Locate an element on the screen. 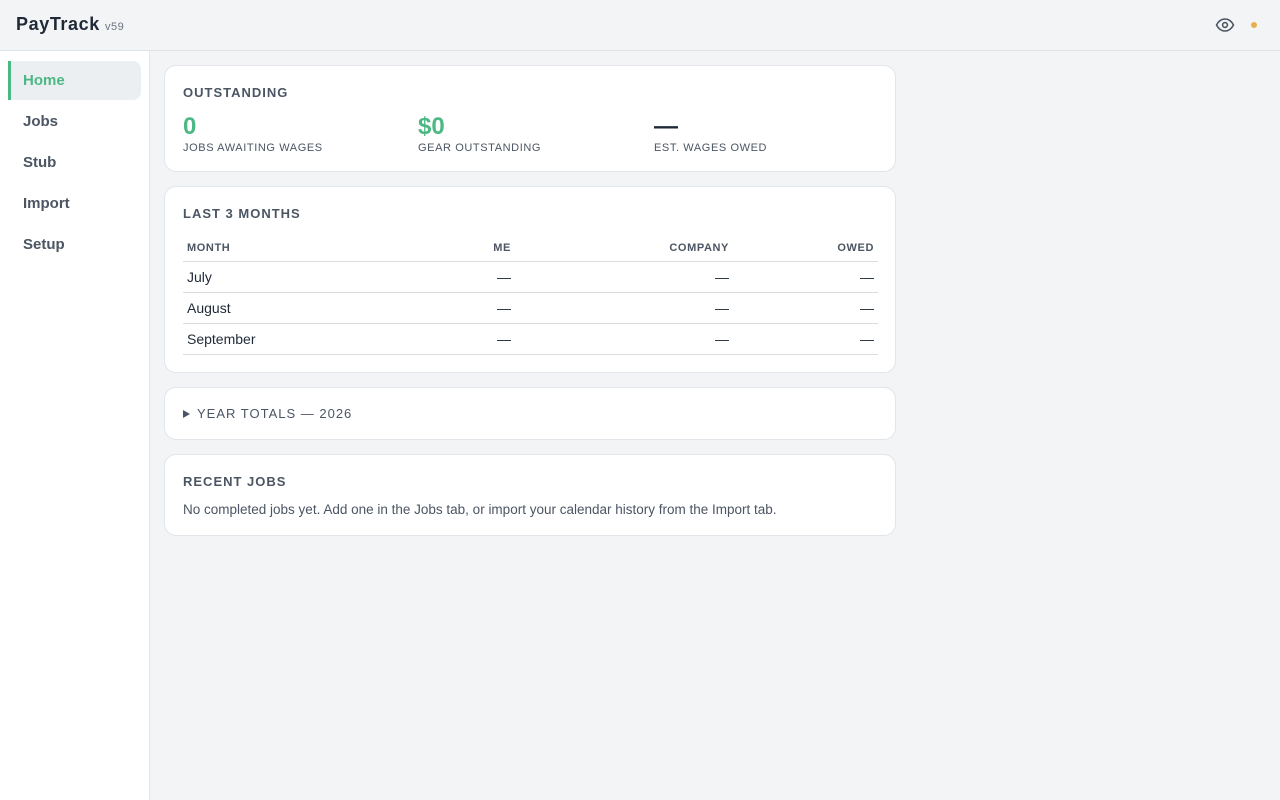 The width and height of the screenshot is (1280, 800). cell-month: September is located at coordinates (263, 339).